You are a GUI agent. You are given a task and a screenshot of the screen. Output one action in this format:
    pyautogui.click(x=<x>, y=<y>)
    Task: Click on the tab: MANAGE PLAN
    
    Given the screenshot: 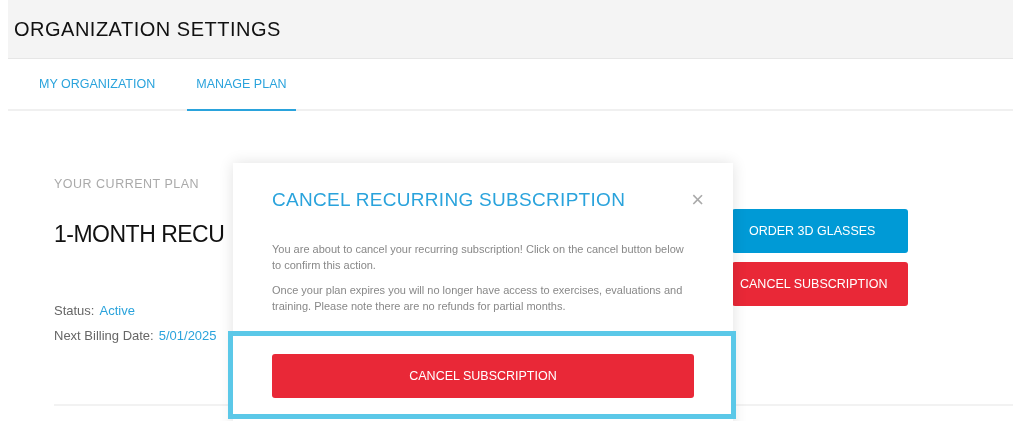 What is the action you would take?
    pyautogui.click(x=241, y=85)
    